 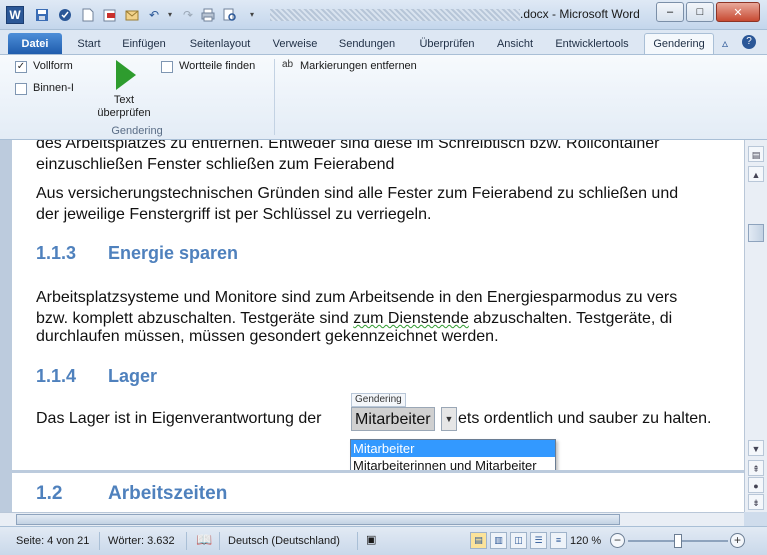 I want to click on window-title: .docx - Microsoft Word, so click(x=455, y=14).